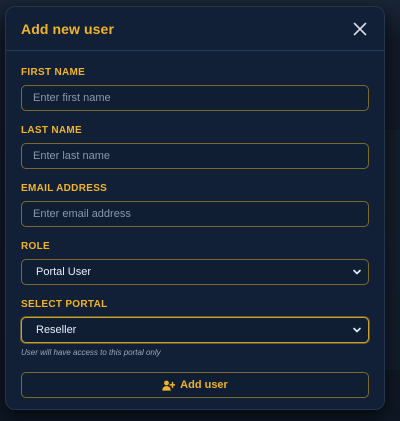 The height and width of the screenshot is (421, 400). Describe the element at coordinates (169, 385) in the screenshot. I see `user-plus-icon` at that location.